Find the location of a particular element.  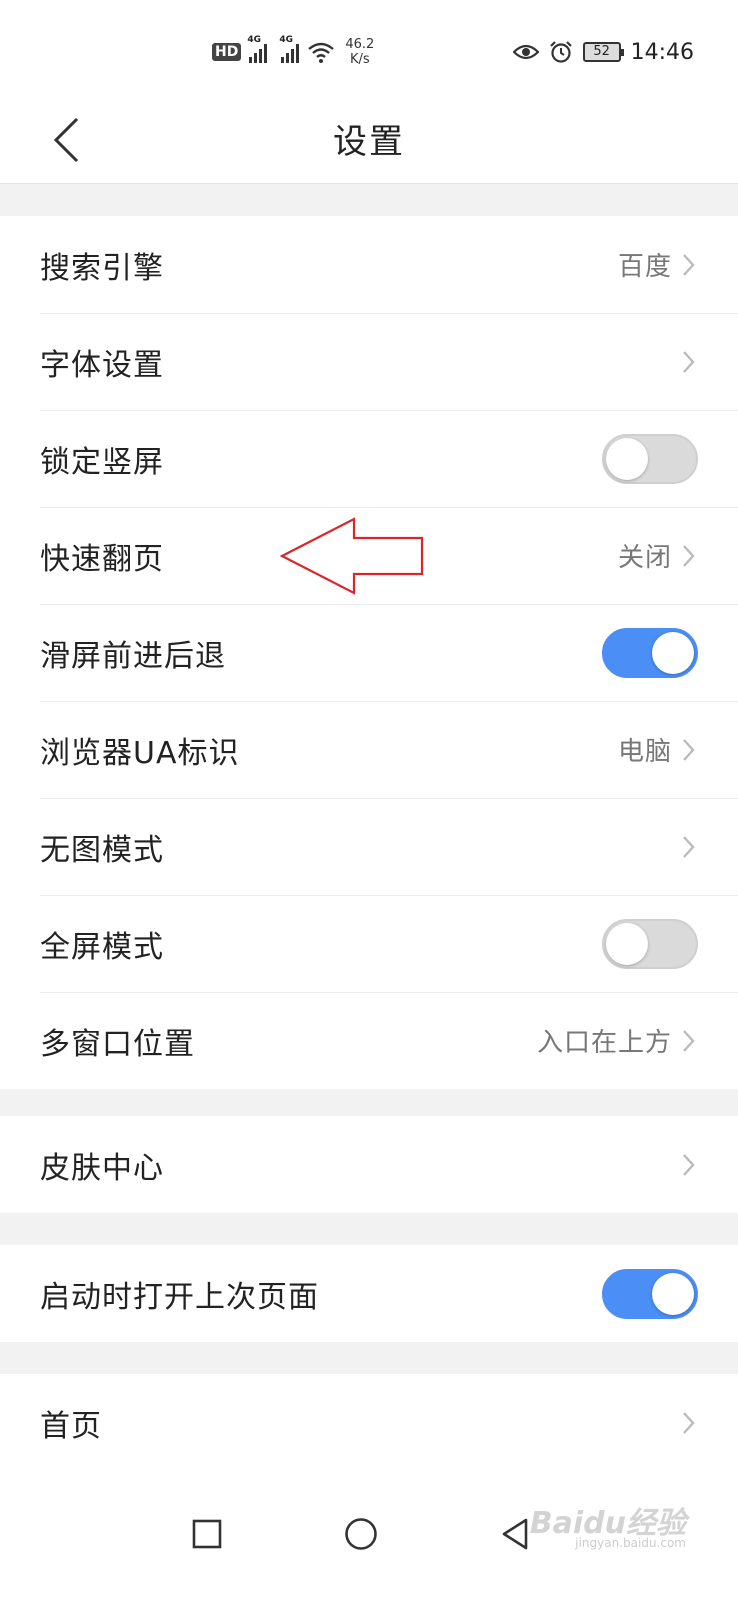

setting-search-engine: 搜索引擎 百度 is located at coordinates (369, 264).